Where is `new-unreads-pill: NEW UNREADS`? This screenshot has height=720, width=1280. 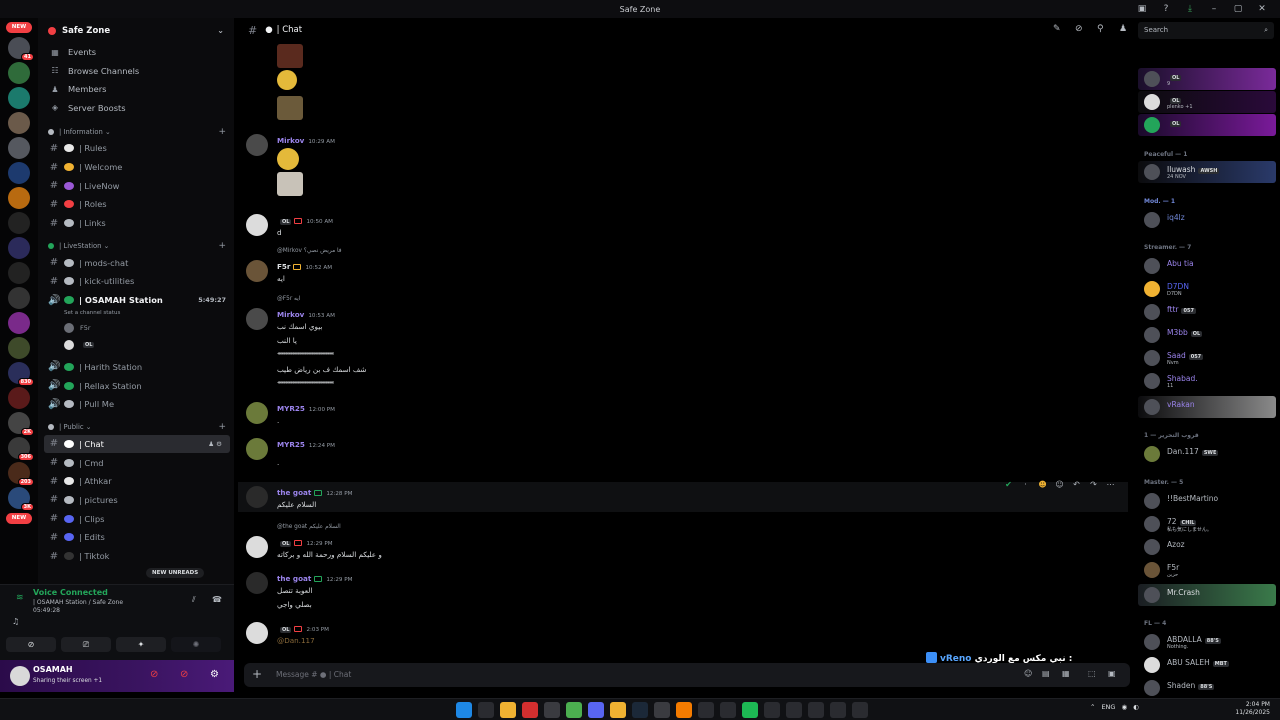
new-unreads-pill: NEW UNREADS is located at coordinates (175, 573).